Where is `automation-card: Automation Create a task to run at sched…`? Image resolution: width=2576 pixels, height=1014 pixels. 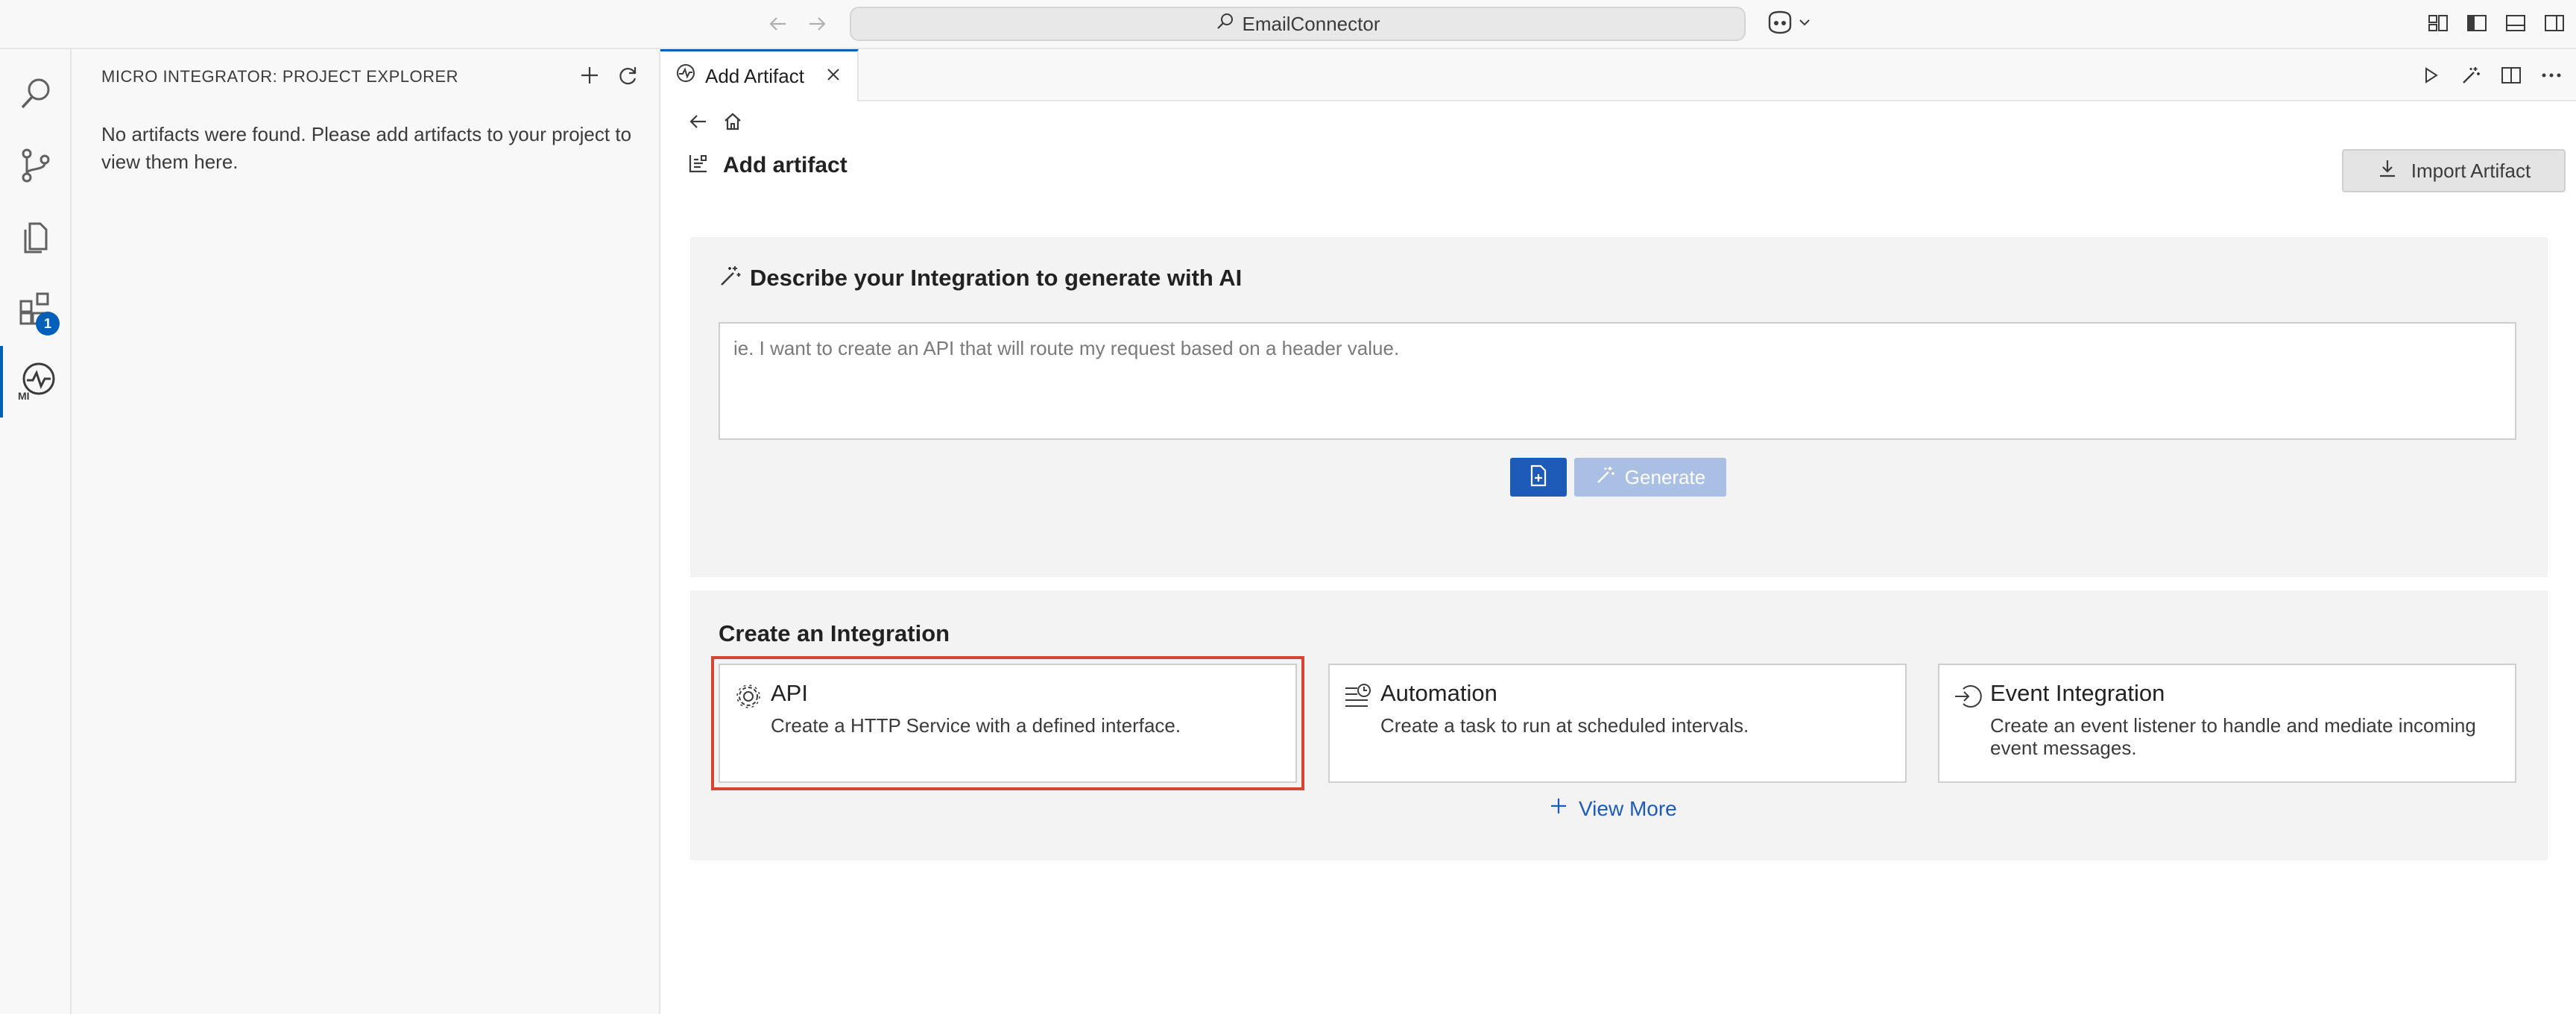 automation-card: Automation Create a task to run at sched… is located at coordinates (1617, 723).